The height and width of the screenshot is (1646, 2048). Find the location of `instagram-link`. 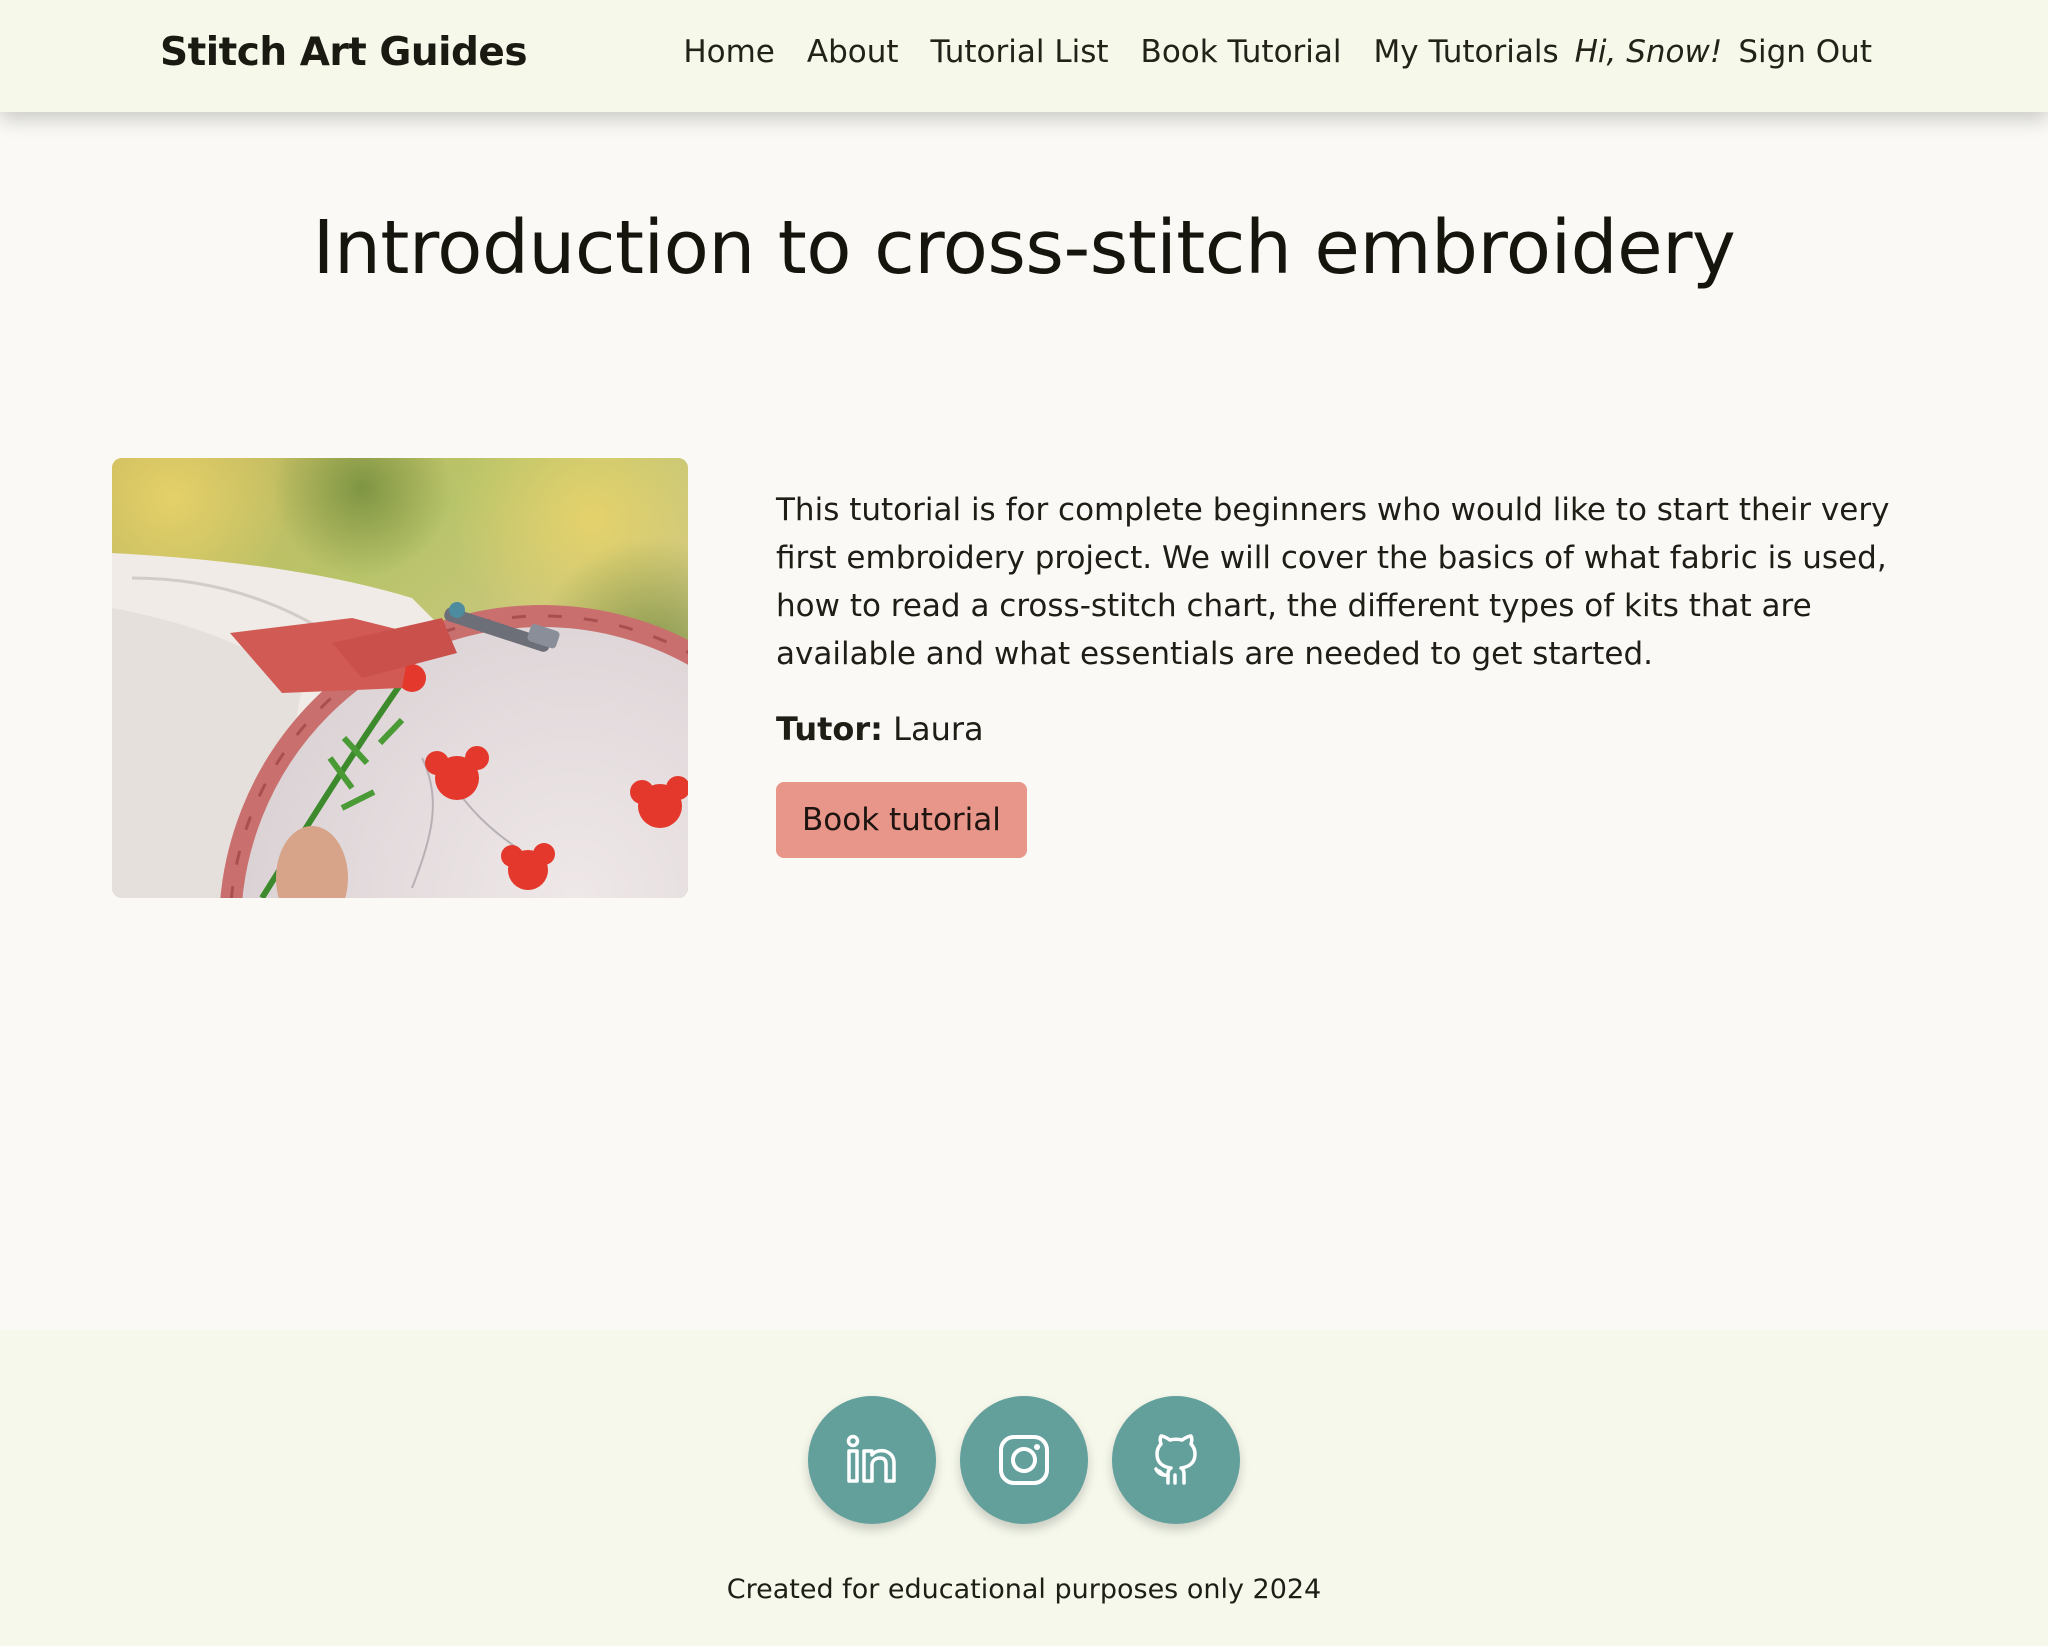

instagram-link is located at coordinates (1024, 1460).